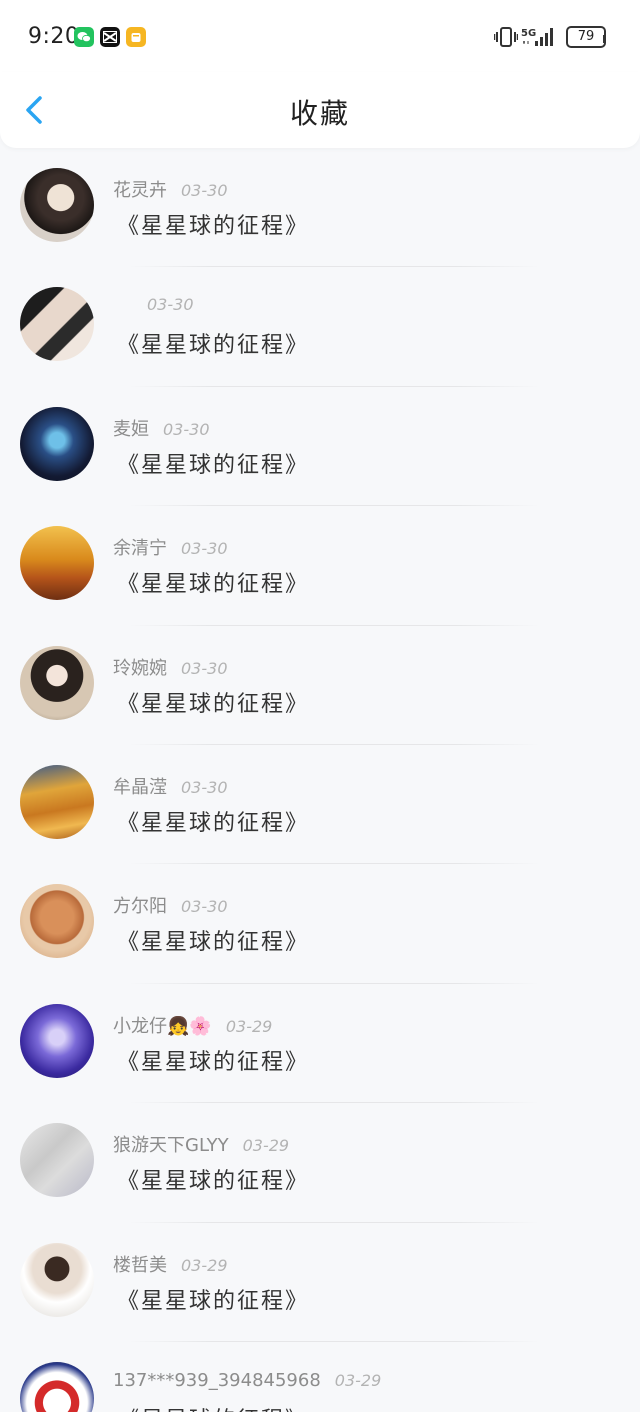  I want to click on list-item: 137***939_394845968 03-29 《星星球的征程》, so click(320, 1377).